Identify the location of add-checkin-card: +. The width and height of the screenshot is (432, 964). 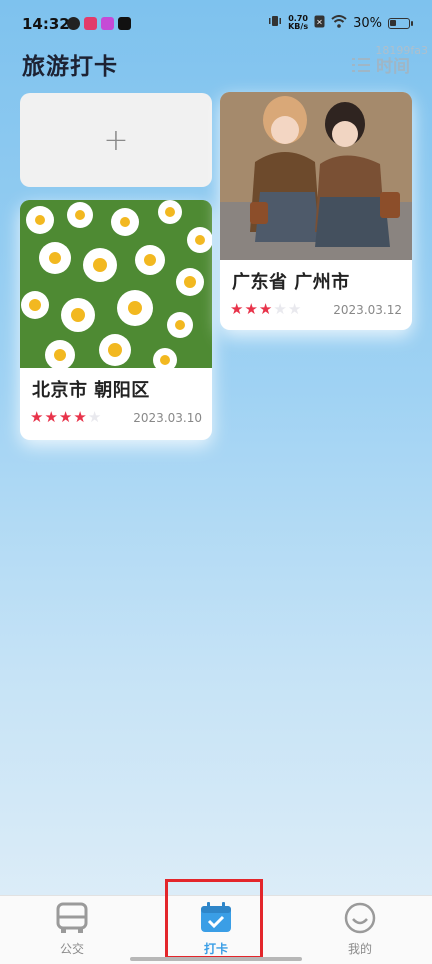
(116, 140).